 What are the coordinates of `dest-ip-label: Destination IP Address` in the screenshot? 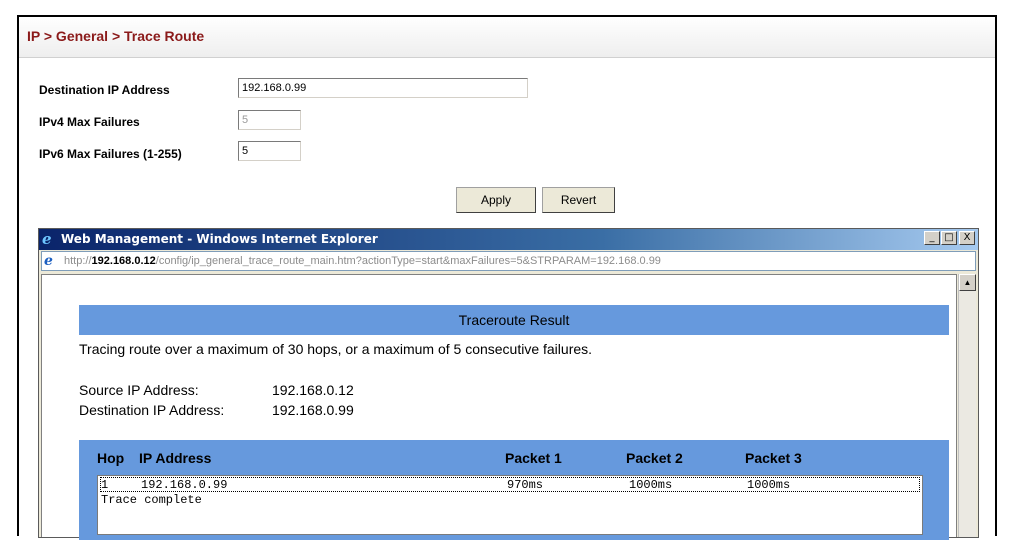 It's located at (104, 90).